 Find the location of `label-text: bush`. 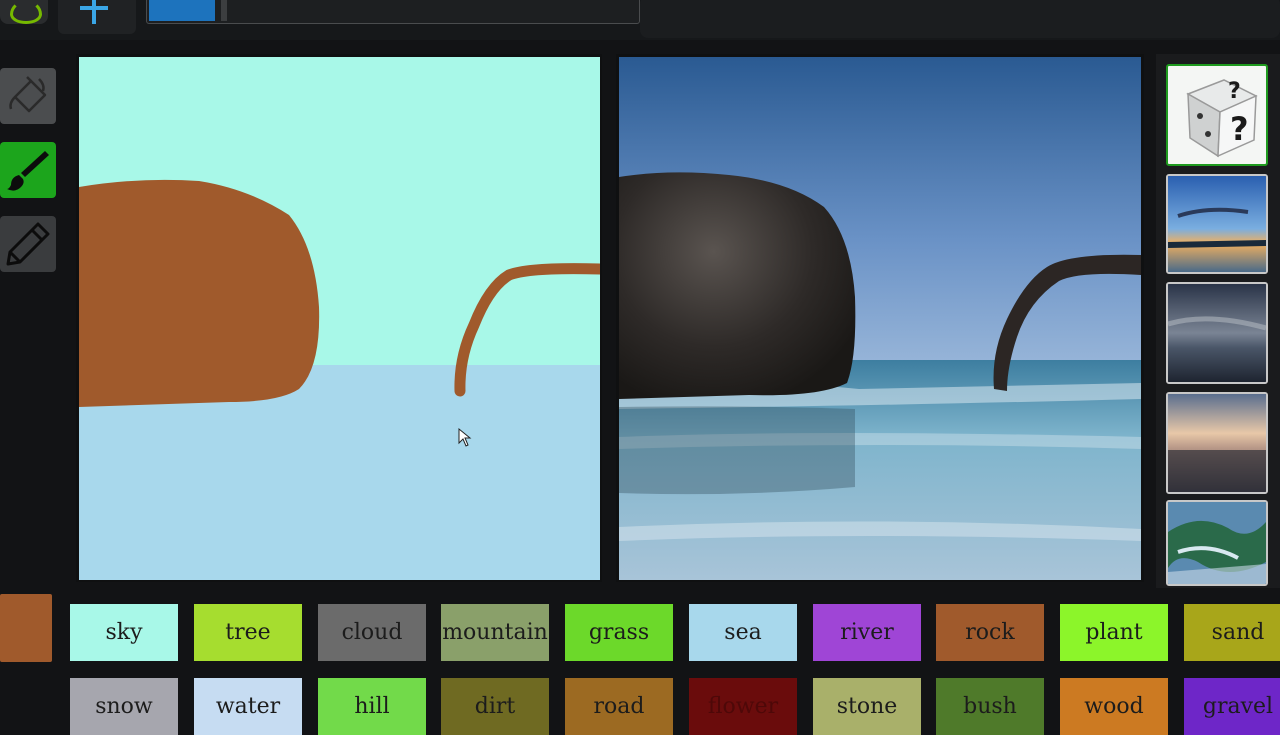

label-text: bush is located at coordinates (990, 706).